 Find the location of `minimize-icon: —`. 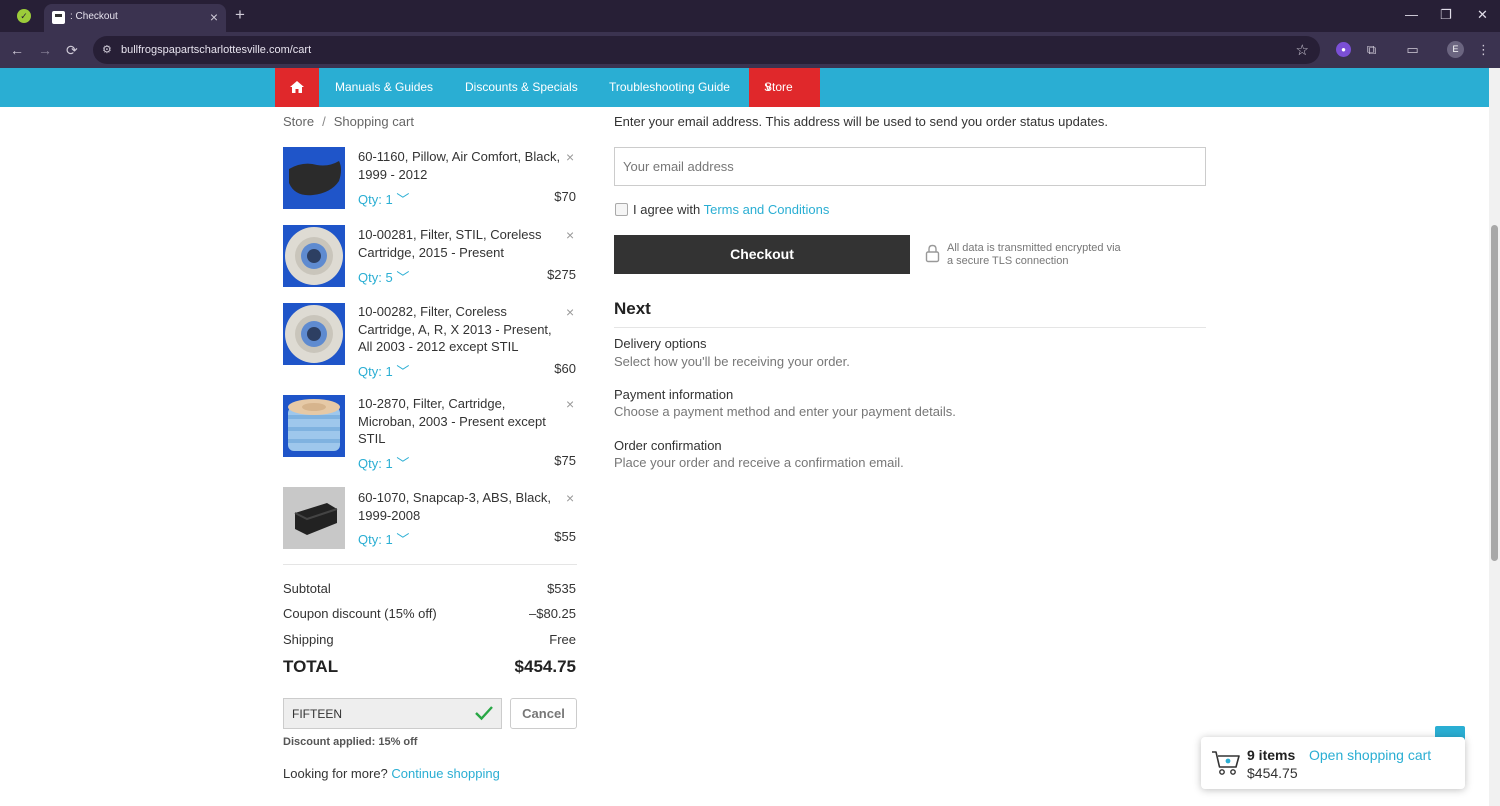

minimize-icon: — is located at coordinates (1411, 15).